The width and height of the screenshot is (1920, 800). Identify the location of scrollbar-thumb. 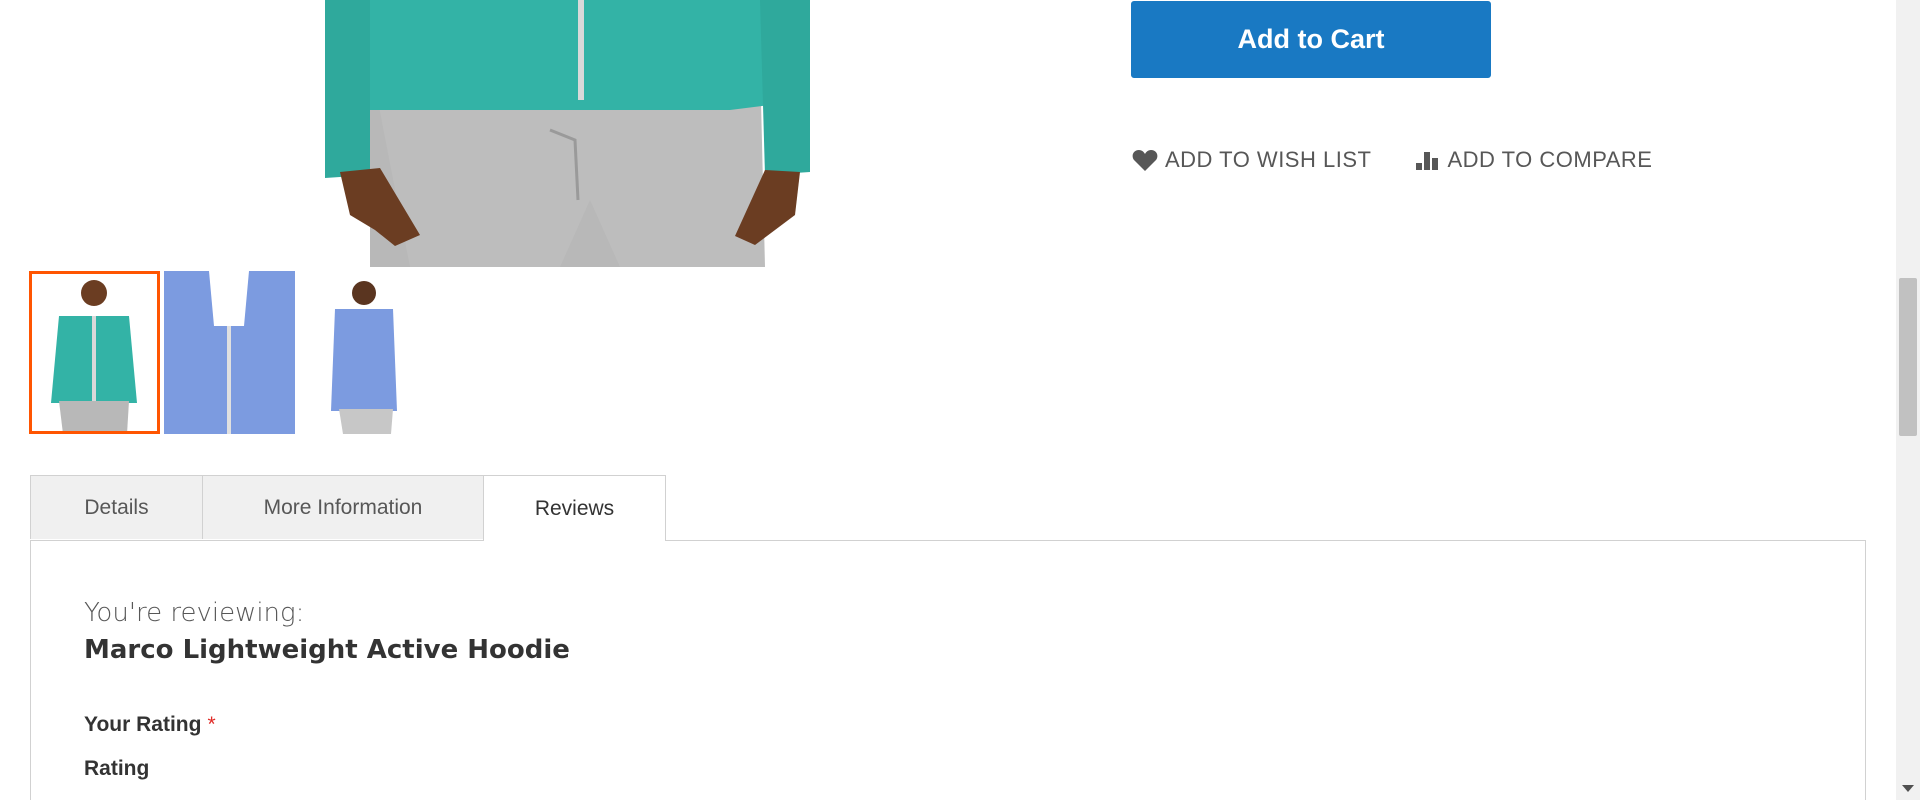
(1908, 357).